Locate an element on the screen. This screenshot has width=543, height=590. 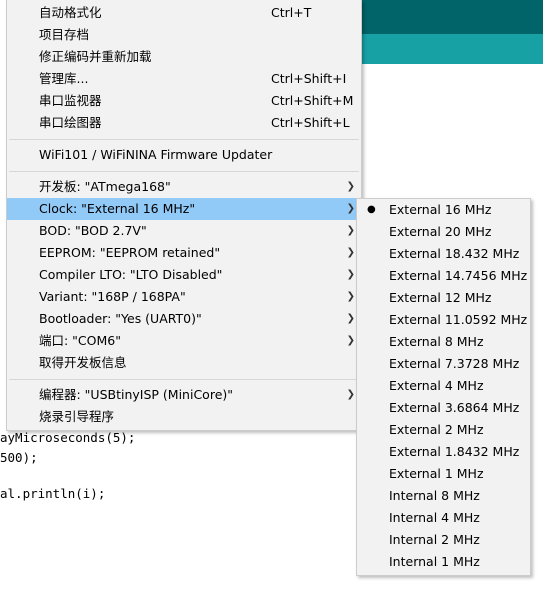
menu-item-label: 端口: "COM6" is located at coordinates (80, 340).